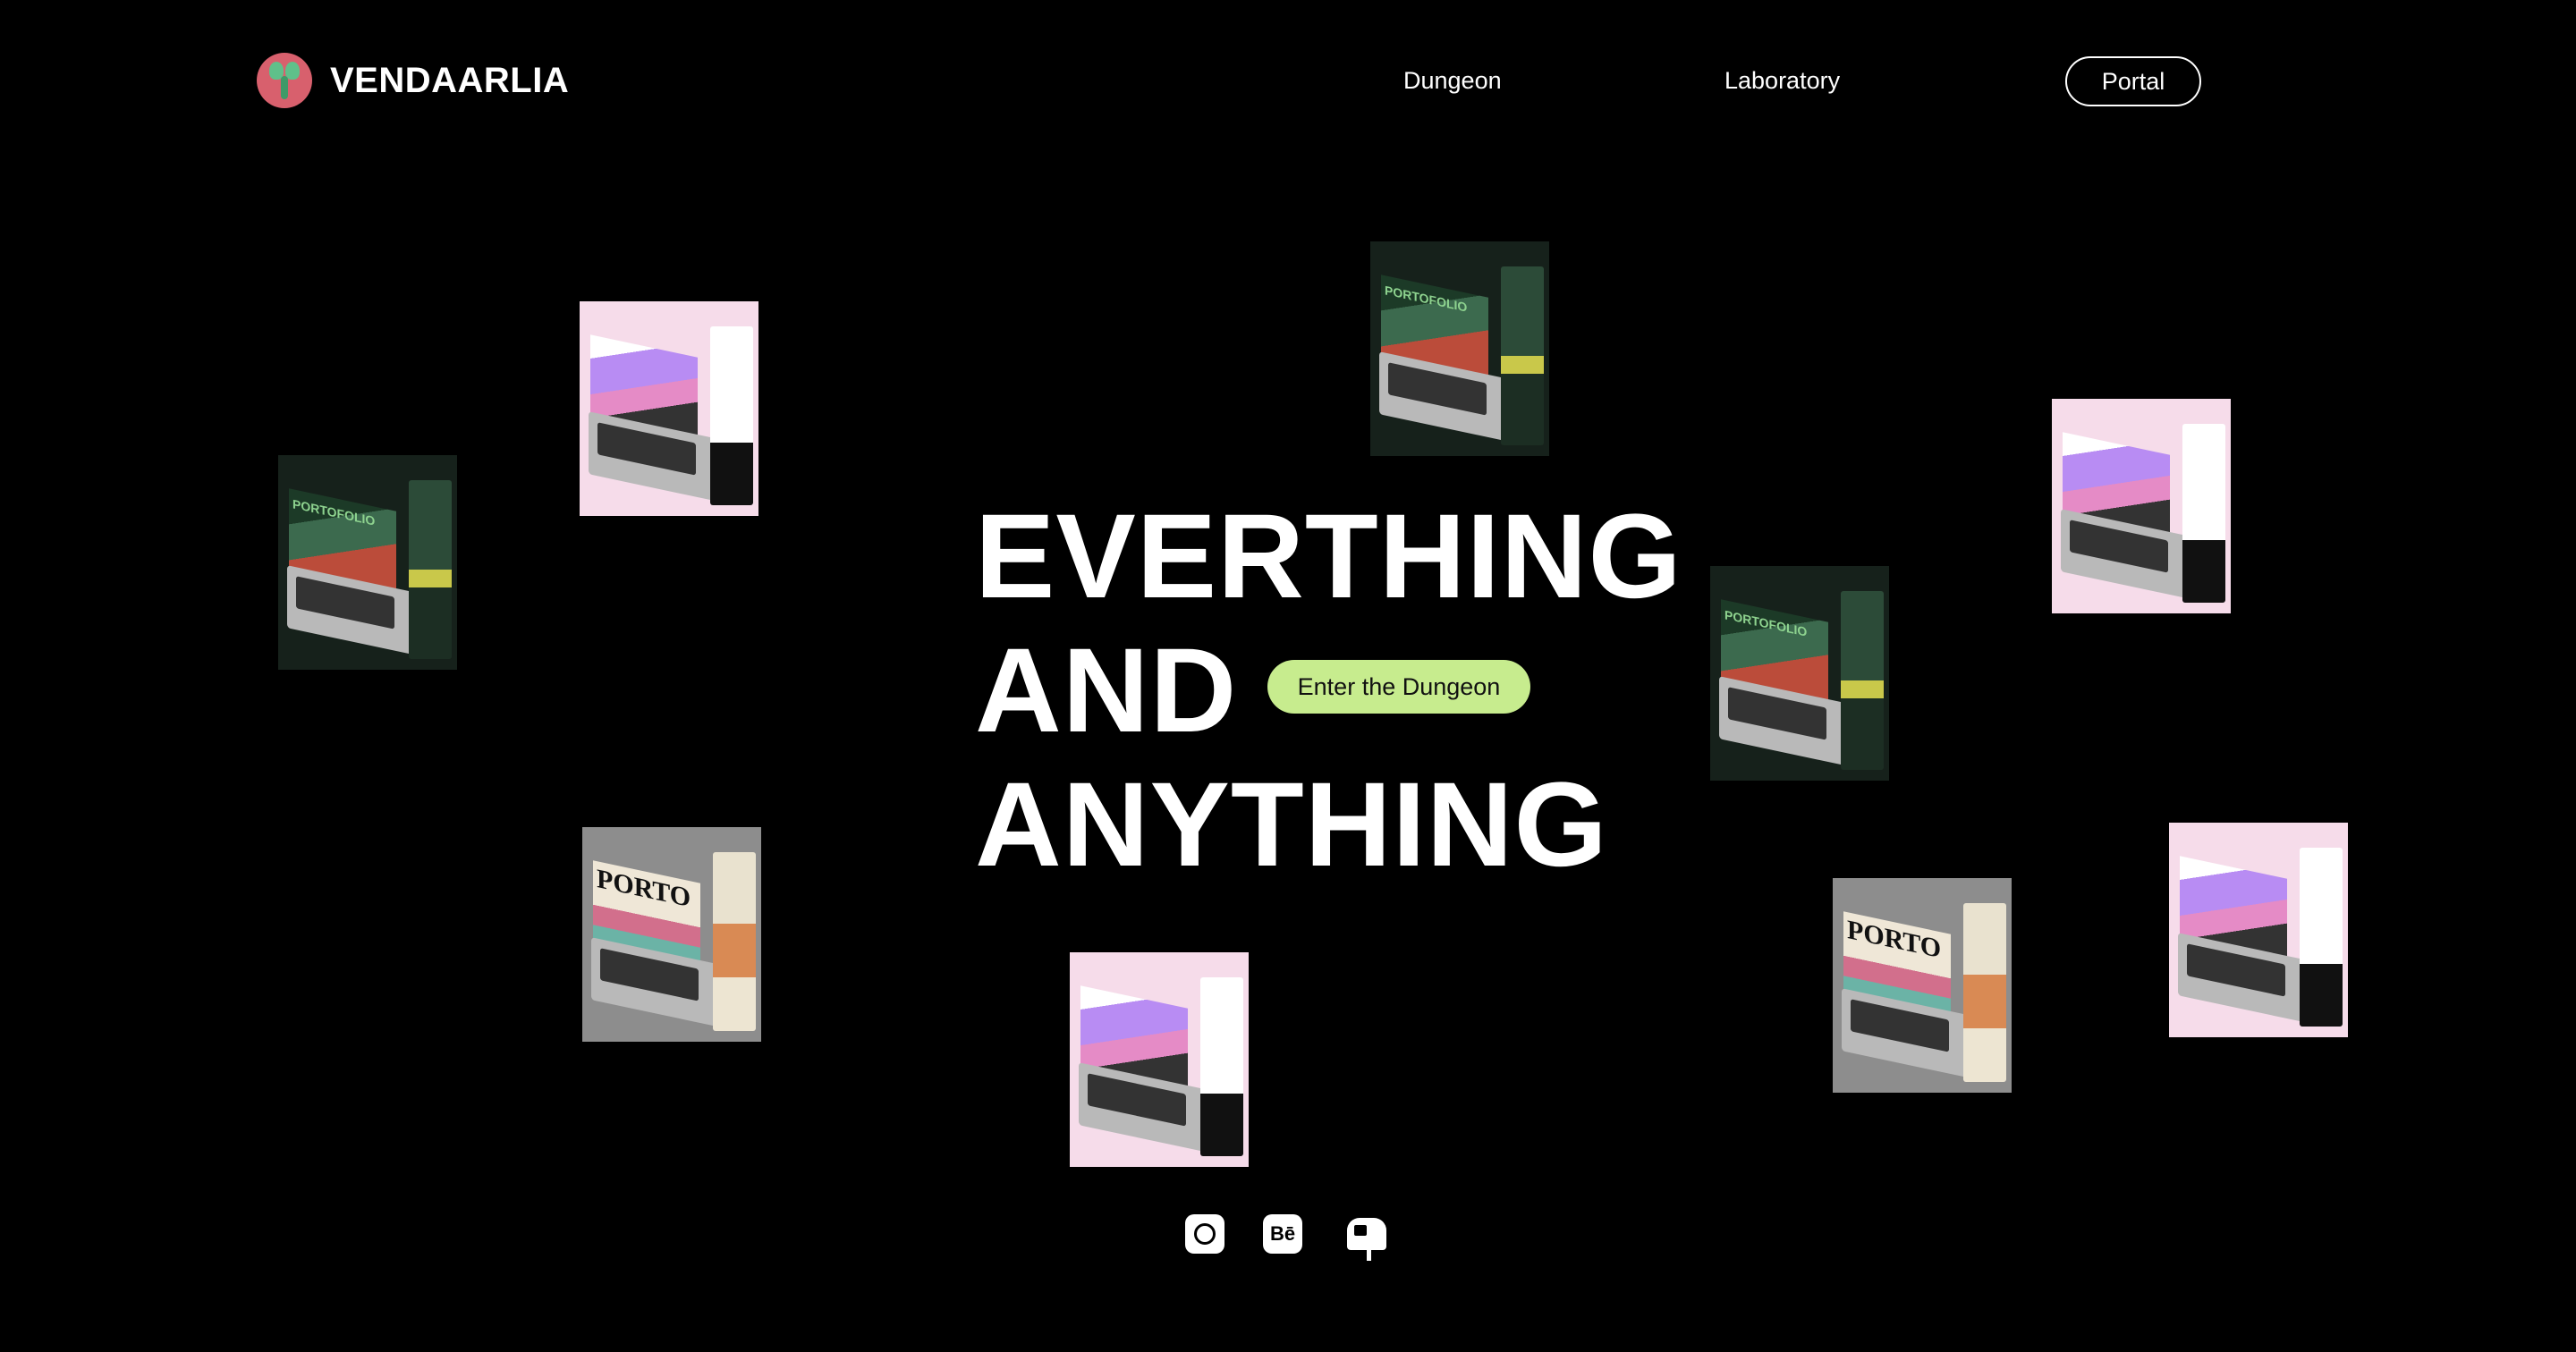  I want to click on behance-label: Bē, so click(1282, 1233).